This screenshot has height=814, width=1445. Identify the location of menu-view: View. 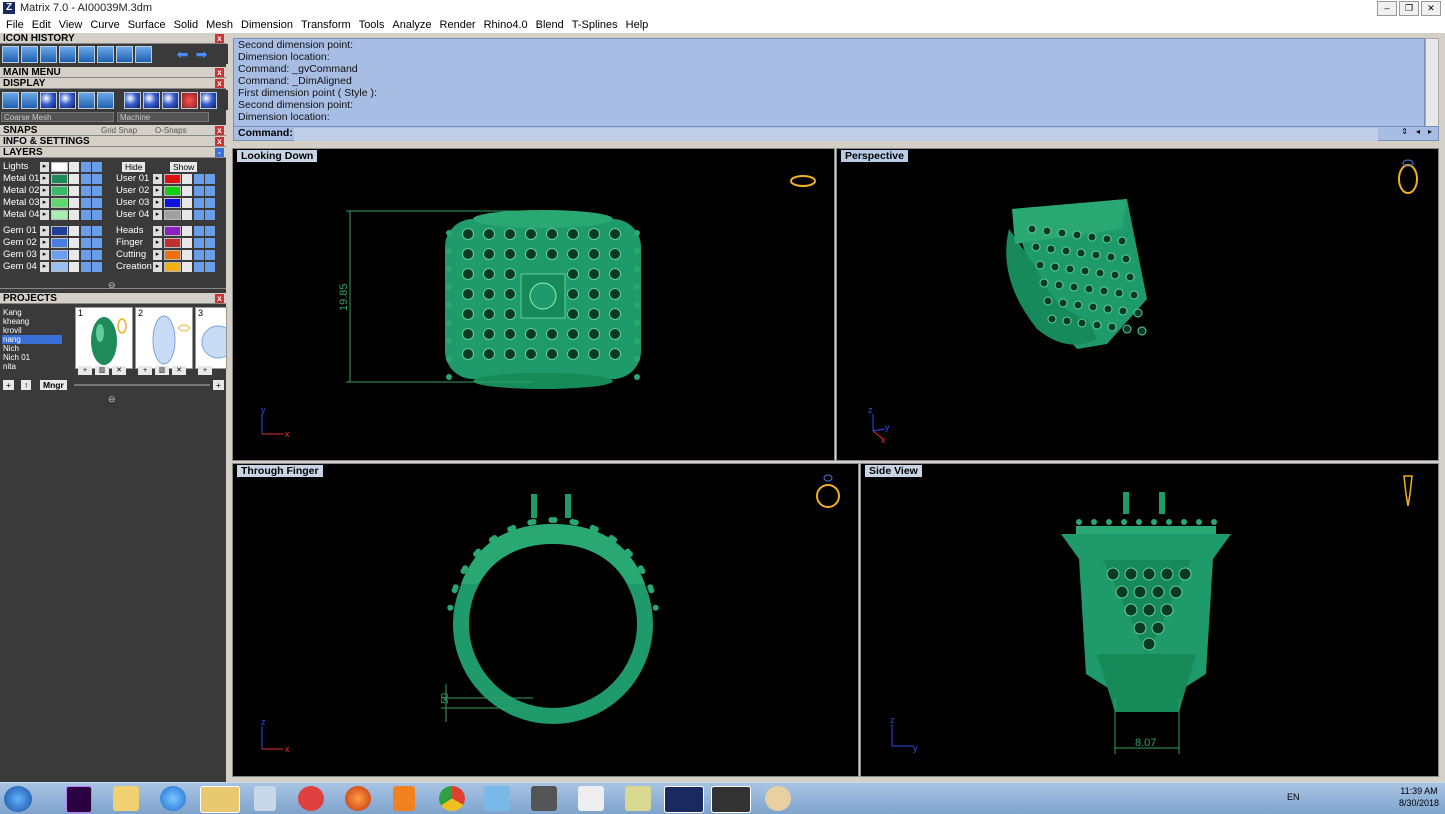
(71, 25).